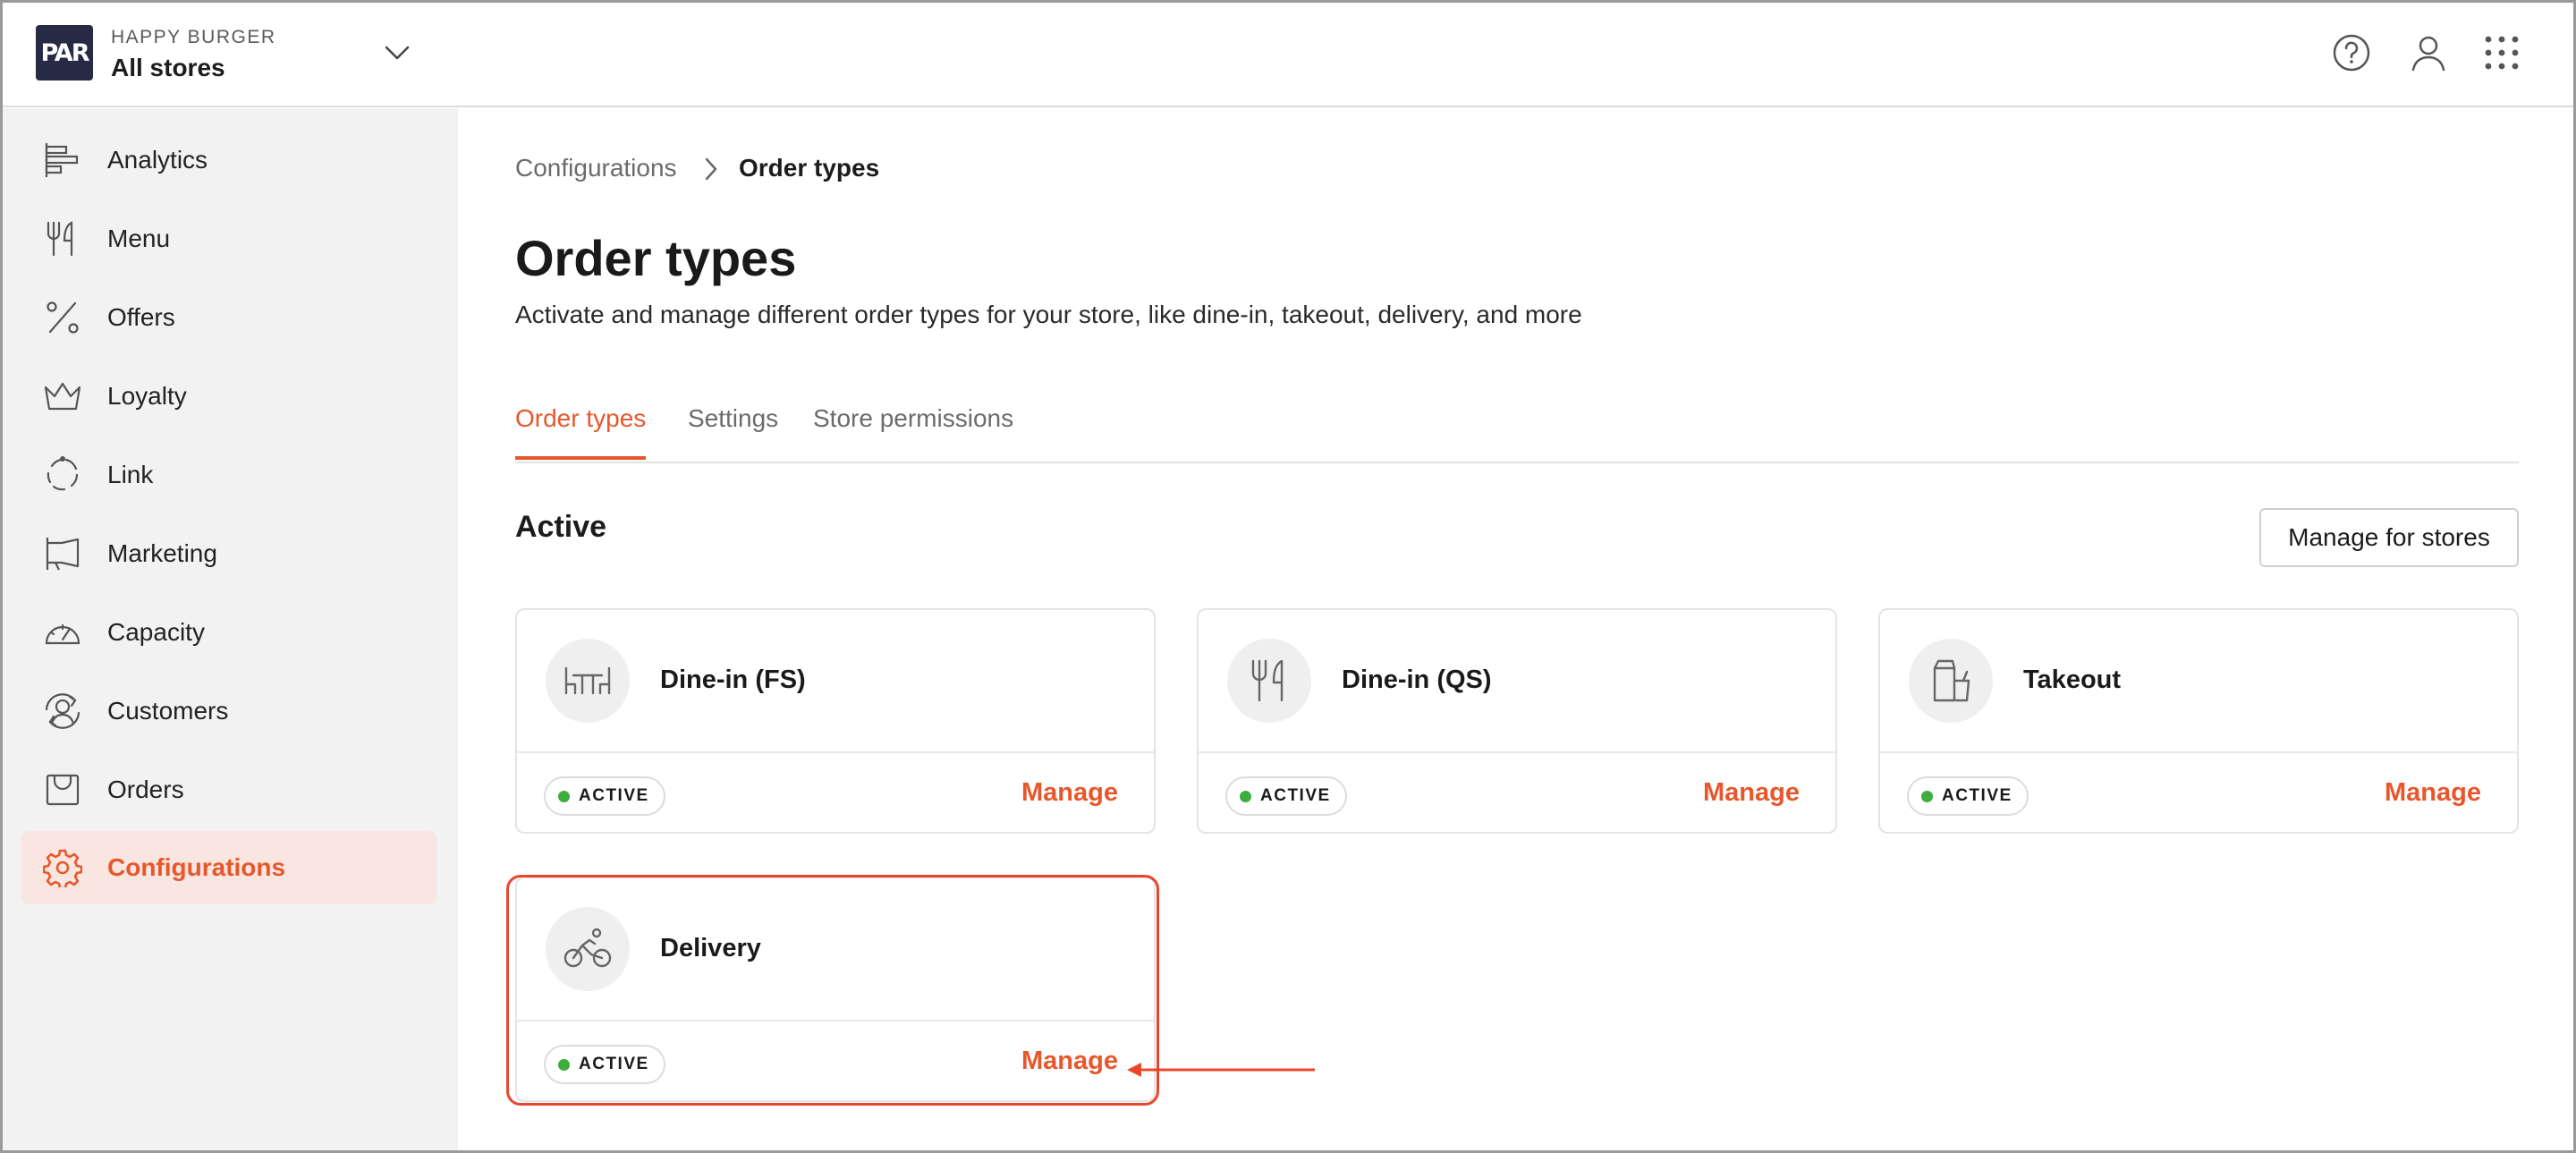 The width and height of the screenshot is (2576, 1153). What do you see at coordinates (656, 258) in the screenshot?
I see `page-title: Order types` at bounding box center [656, 258].